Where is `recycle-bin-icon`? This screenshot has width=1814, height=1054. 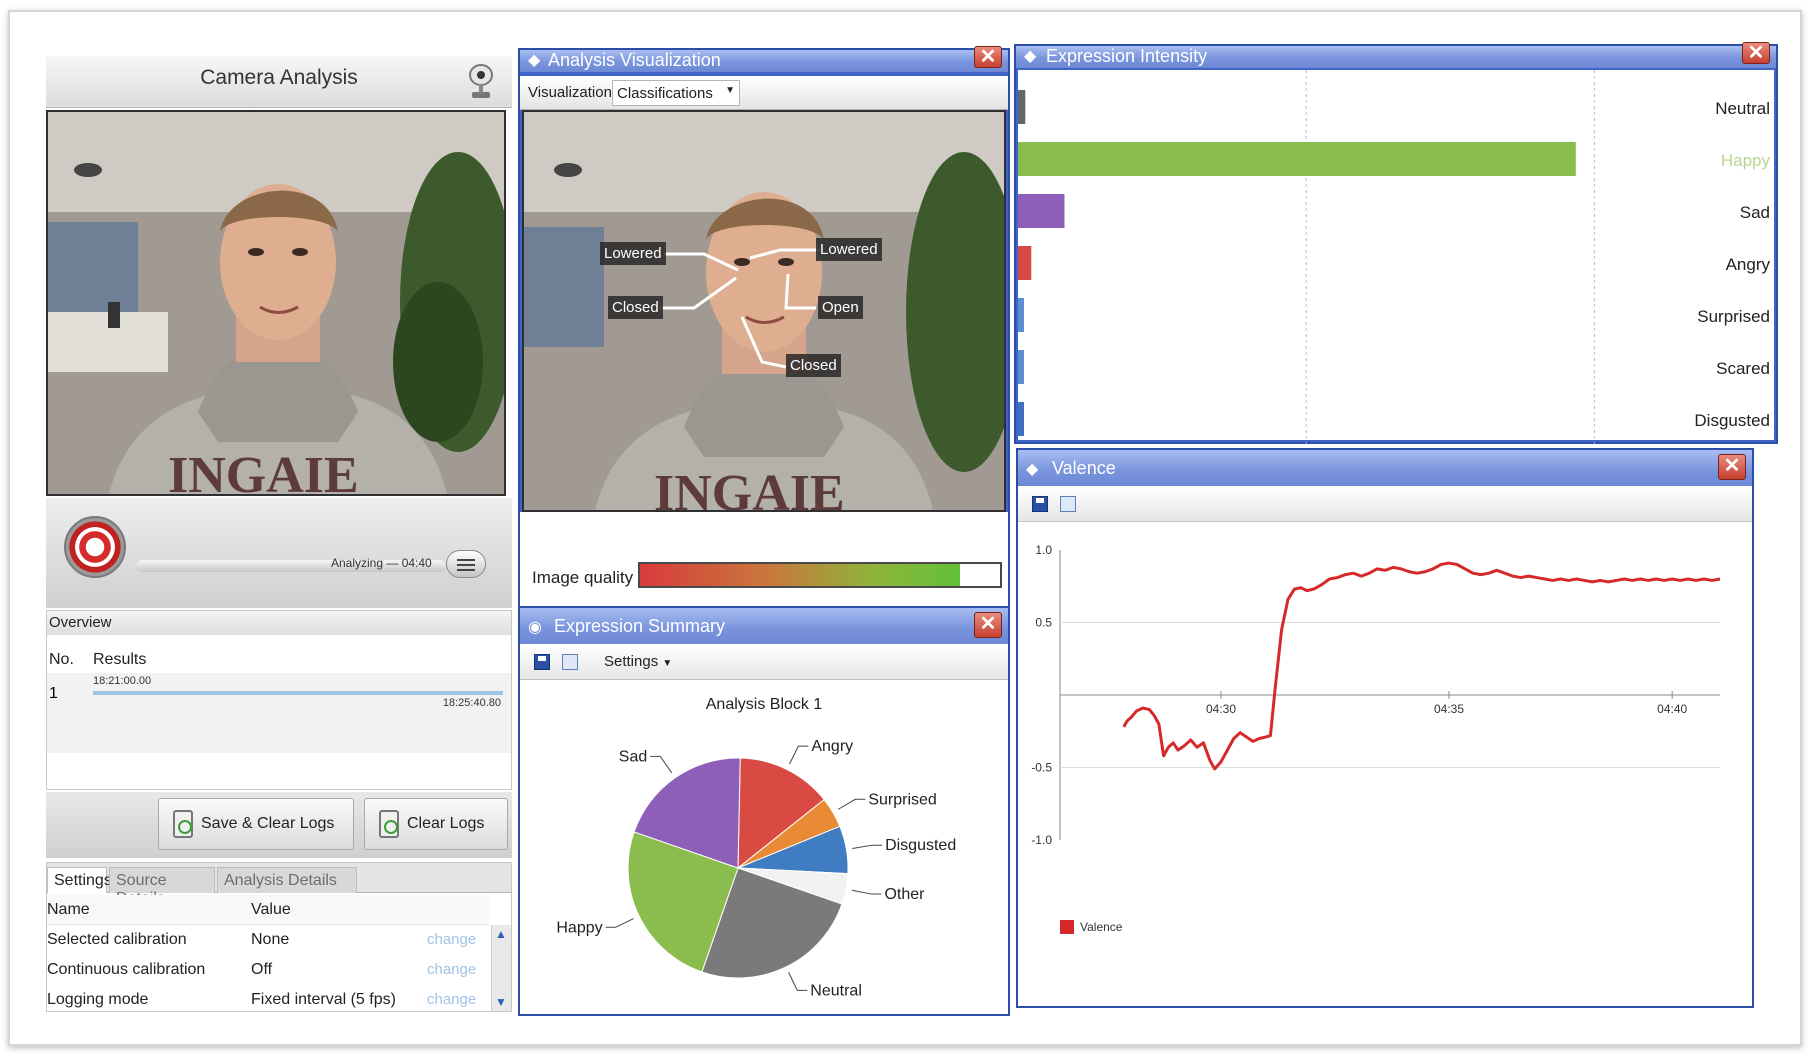
recycle-bin-icon is located at coordinates (183, 824).